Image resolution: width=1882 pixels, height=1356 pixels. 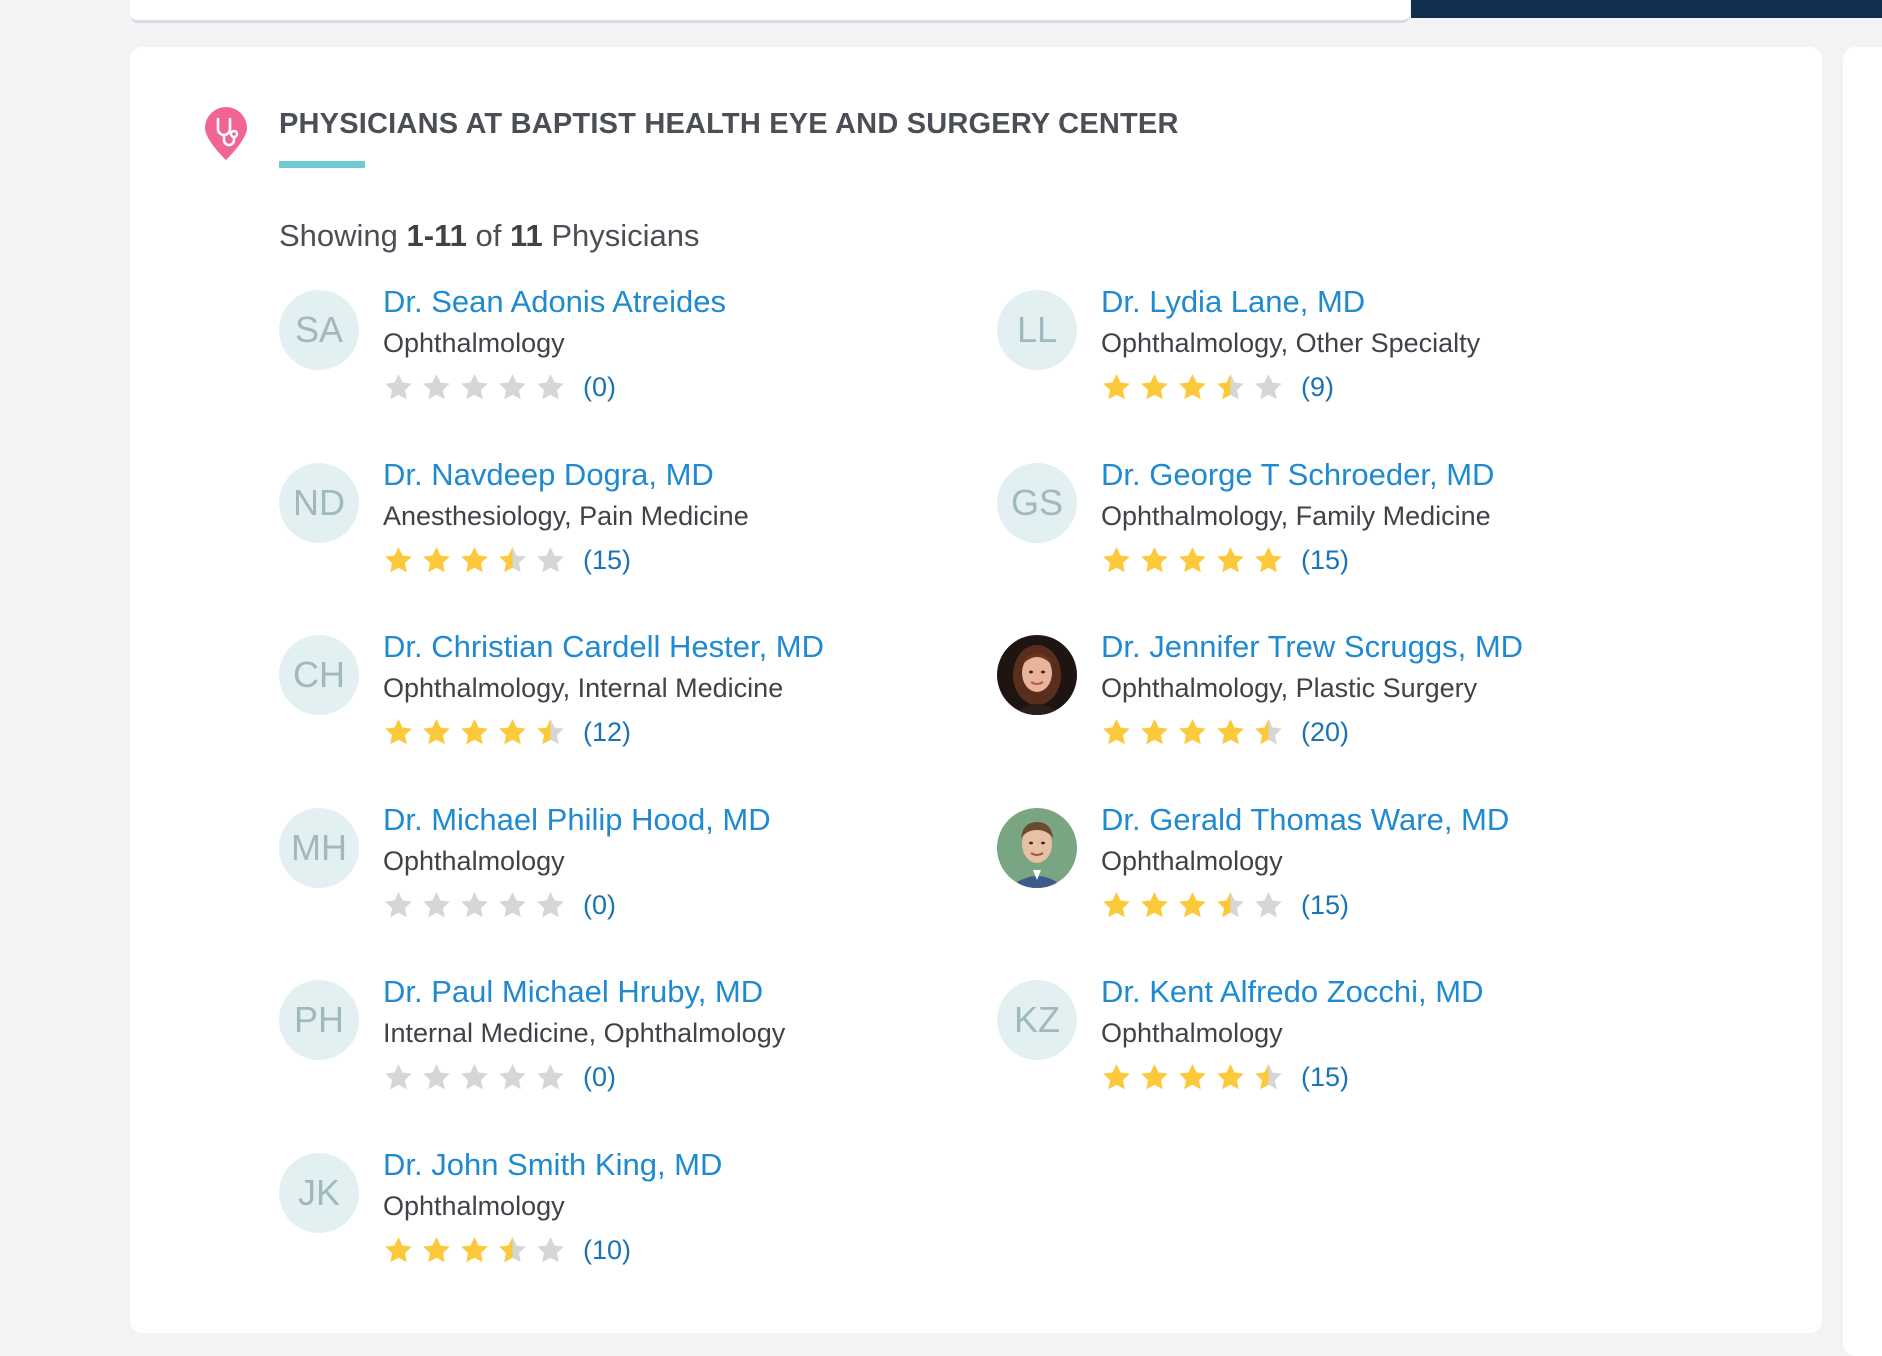 What do you see at coordinates (322, 164) in the screenshot?
I see `title-underline` at bounding box center [322, 164].